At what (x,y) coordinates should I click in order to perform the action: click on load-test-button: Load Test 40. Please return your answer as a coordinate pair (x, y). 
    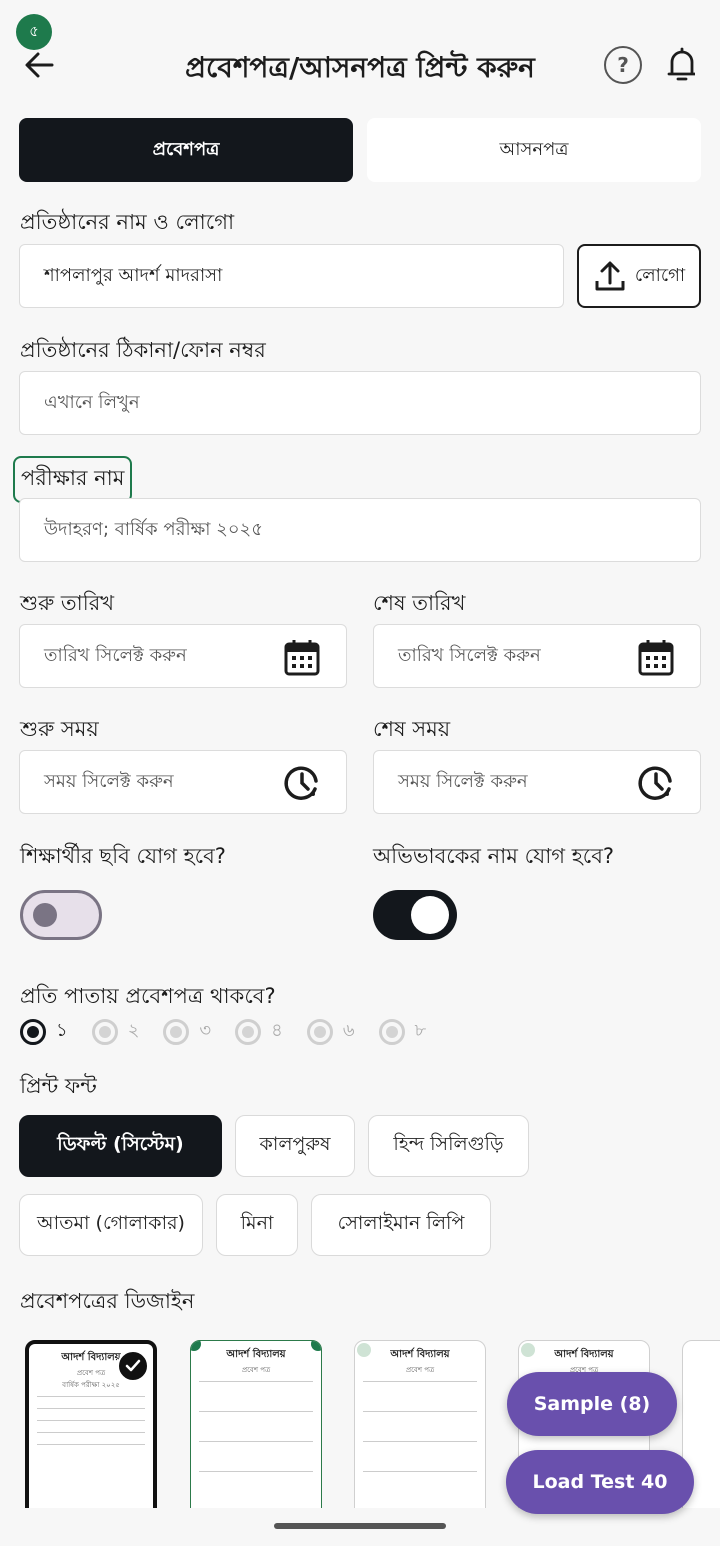
    Looking at the image, I should click on (600, 1482).